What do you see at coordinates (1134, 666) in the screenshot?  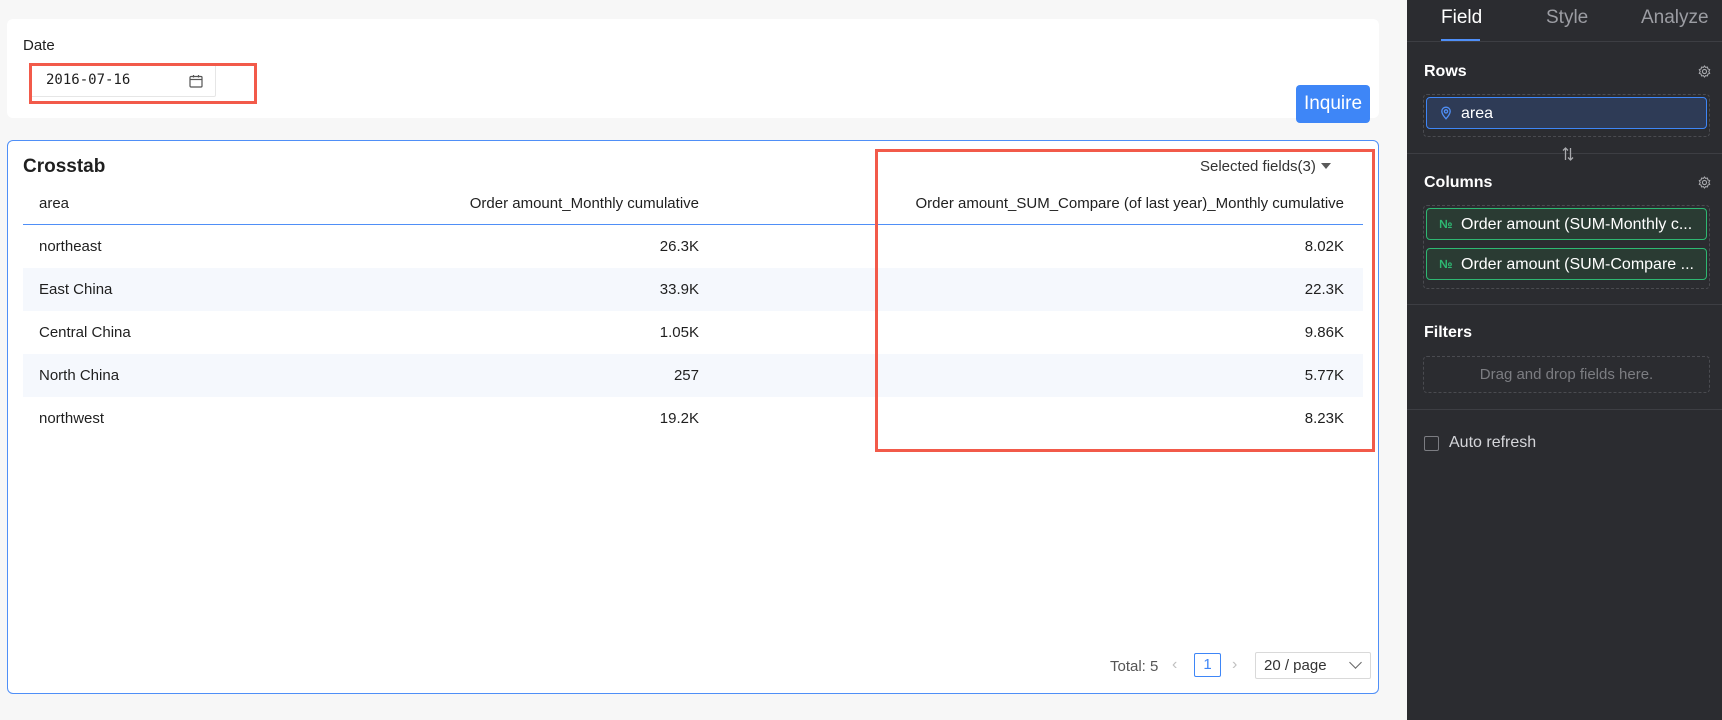 I see `pagination-total: Total: 5` at bounding box center [1134, 666].